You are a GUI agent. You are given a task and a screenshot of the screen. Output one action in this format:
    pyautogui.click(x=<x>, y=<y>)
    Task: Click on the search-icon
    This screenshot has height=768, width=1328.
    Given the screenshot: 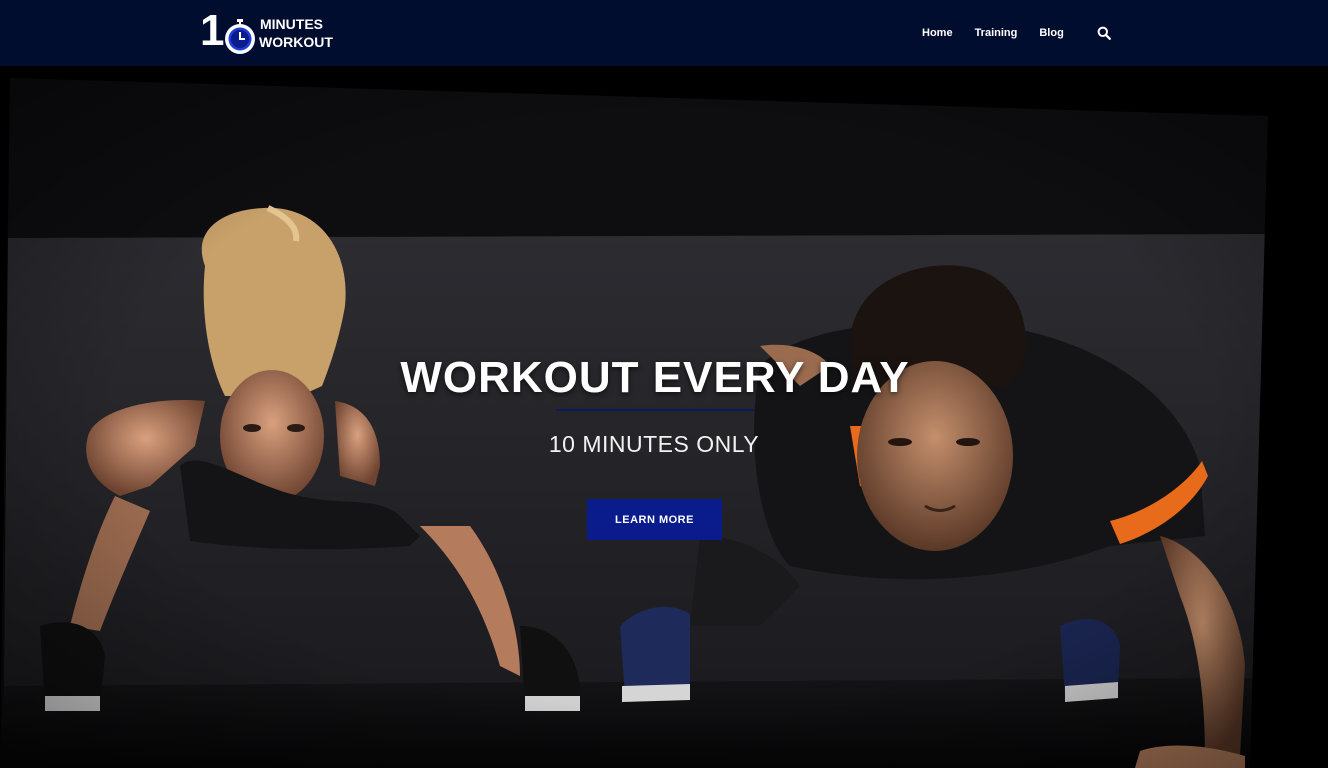 What is the action you would take?
    pyautogui.click(x=1104, y=33)
    